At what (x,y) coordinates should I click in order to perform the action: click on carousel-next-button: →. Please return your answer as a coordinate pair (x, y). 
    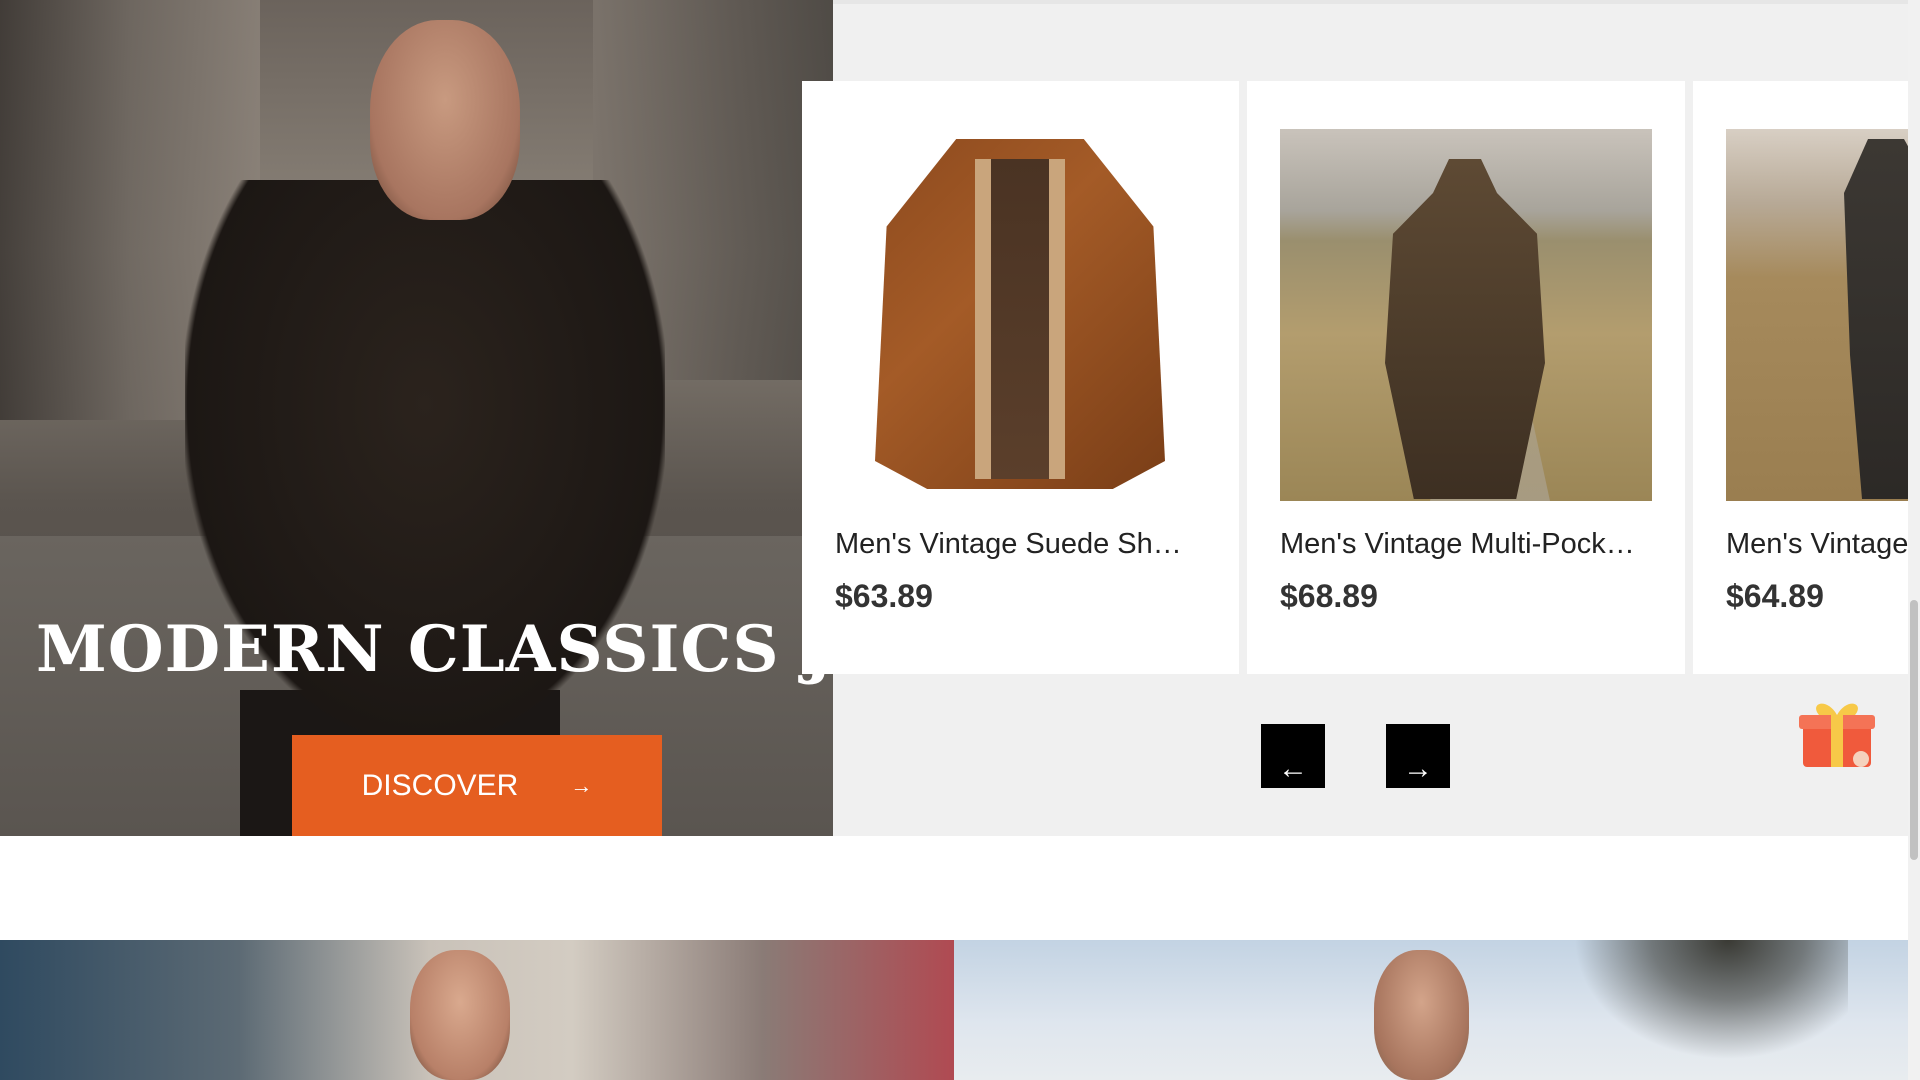
    Looking at the image, I should click on (1418, 756).